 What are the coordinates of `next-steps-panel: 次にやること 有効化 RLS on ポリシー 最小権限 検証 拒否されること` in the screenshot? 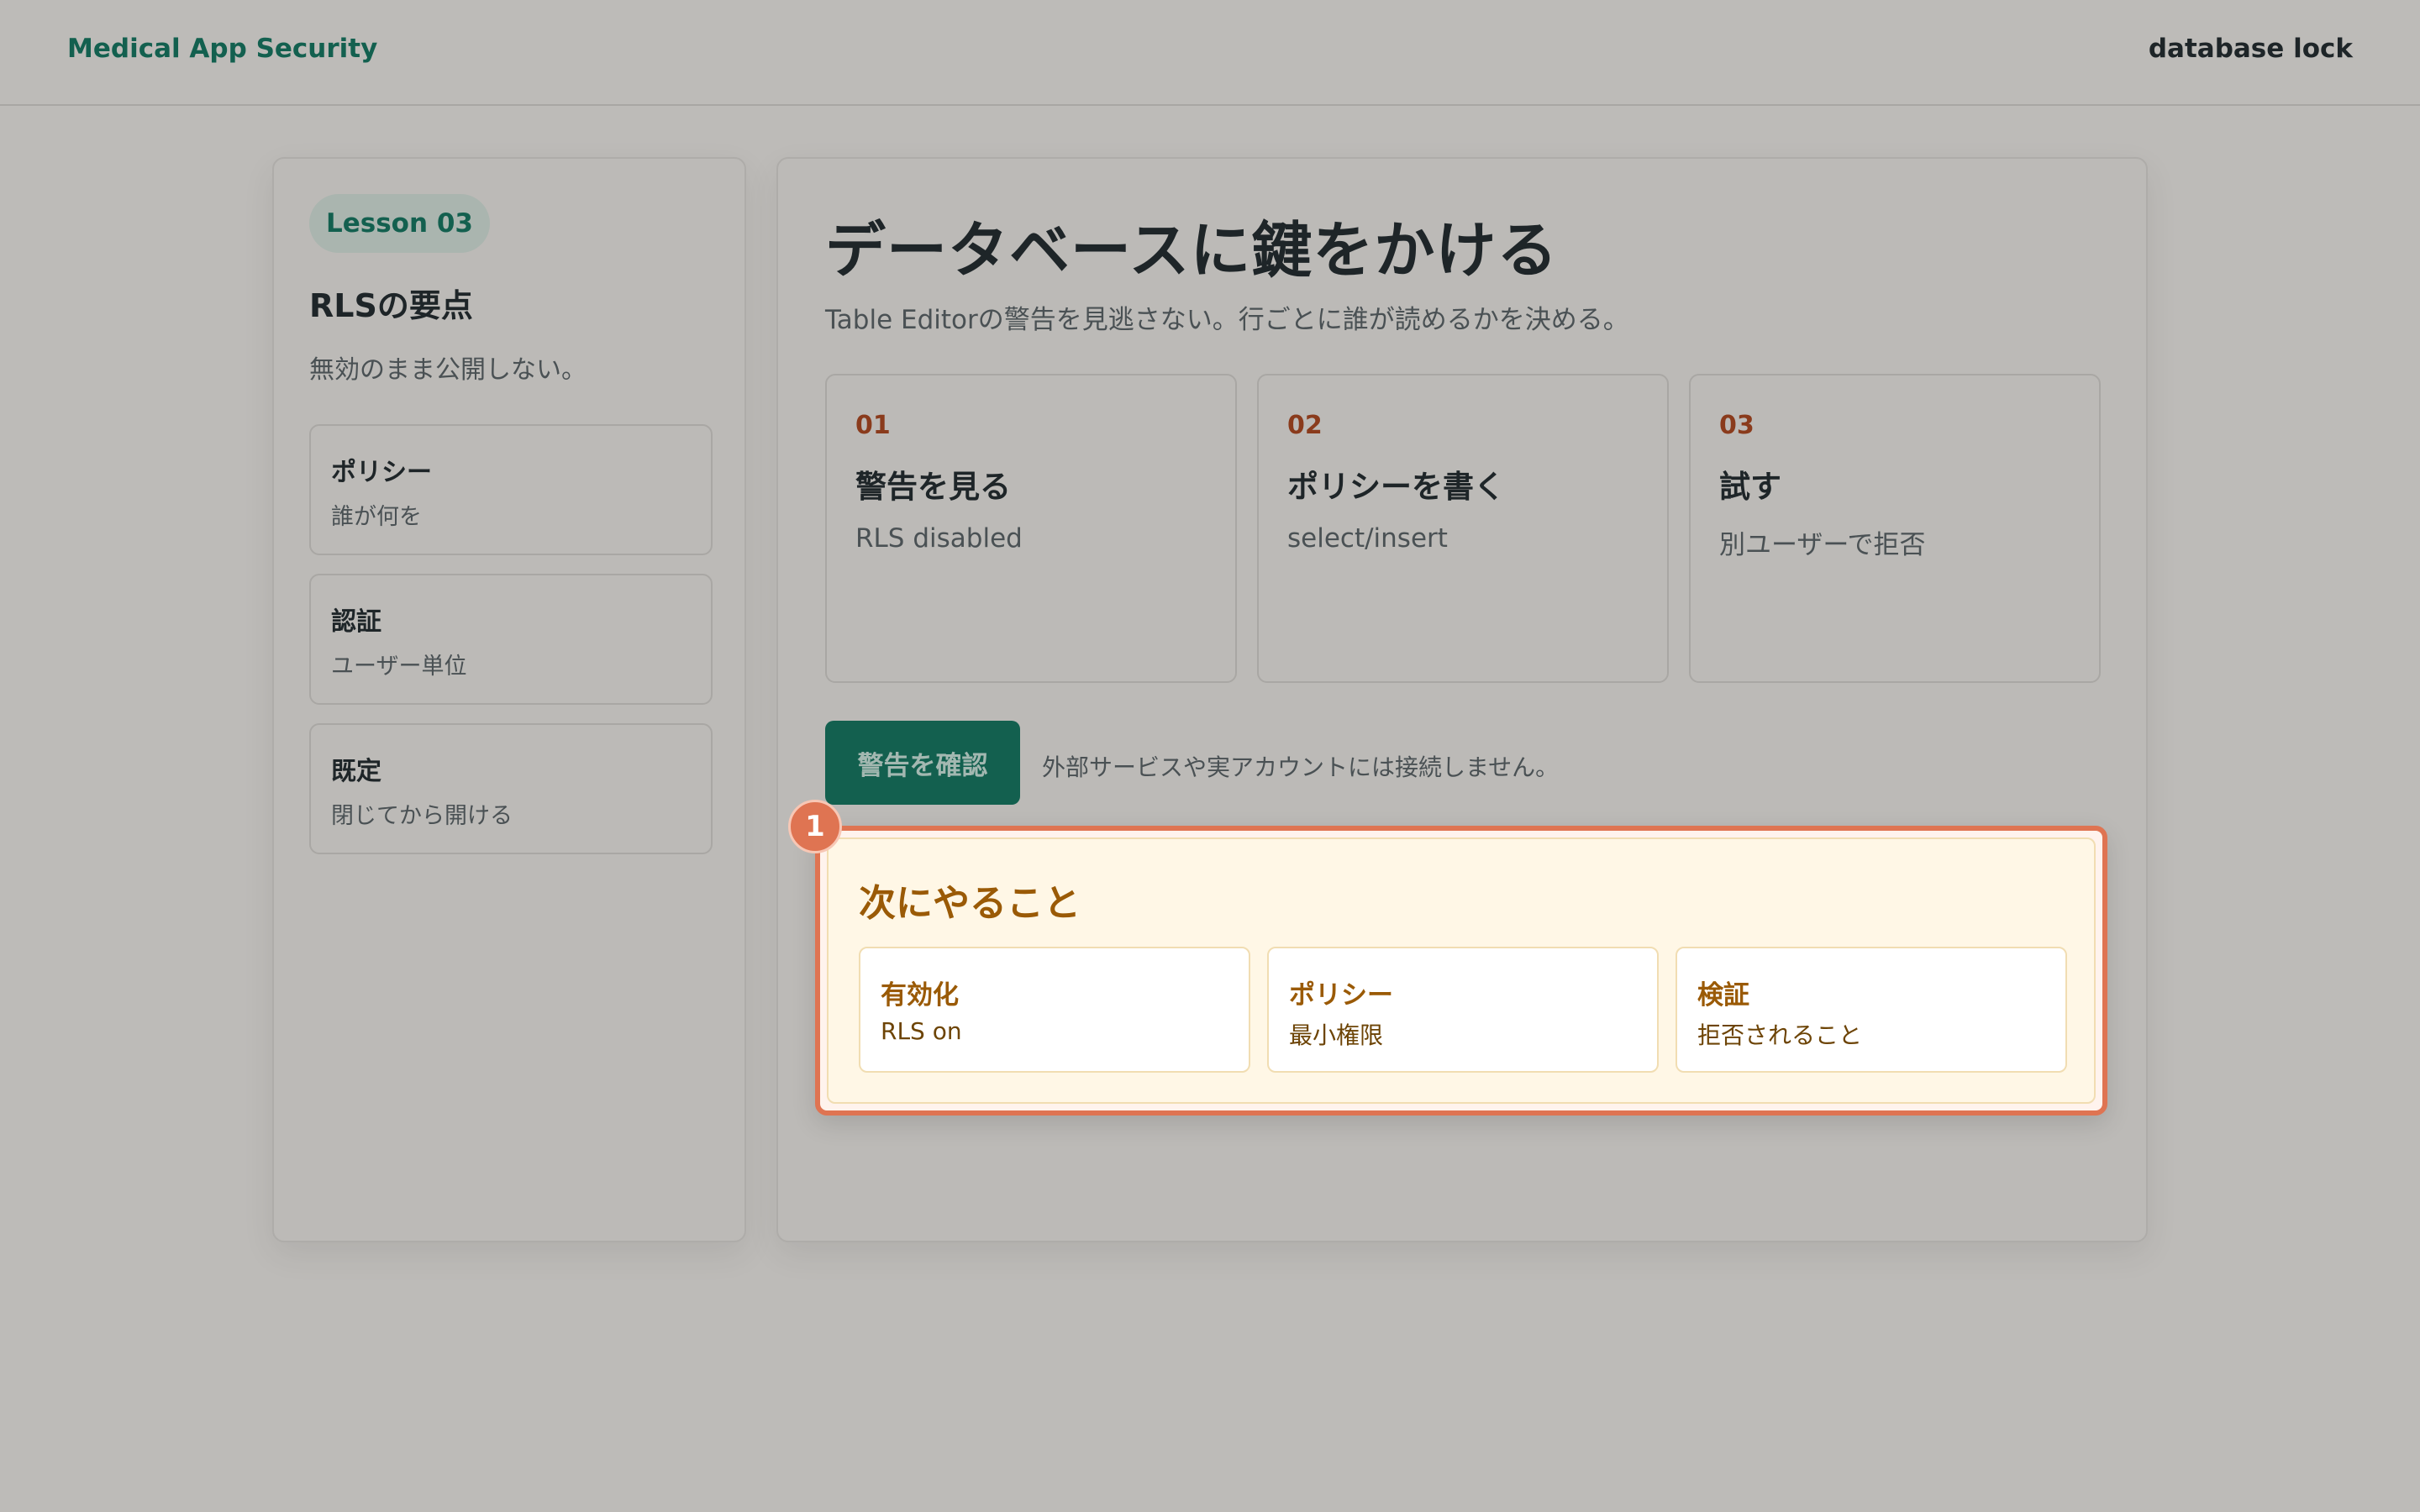 It's located at (1462, 970).